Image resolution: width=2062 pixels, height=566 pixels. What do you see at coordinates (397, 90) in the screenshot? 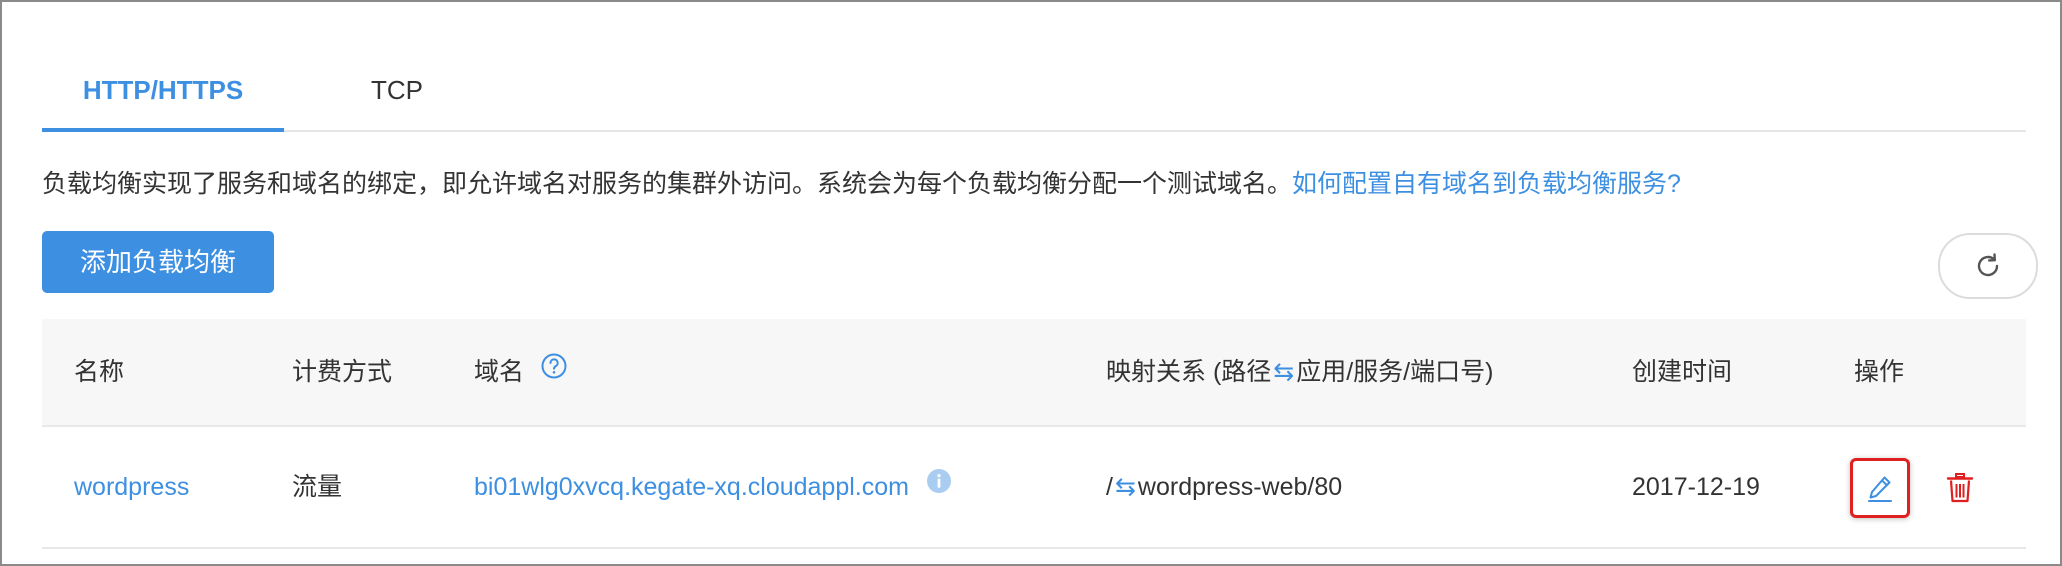
I see `tab-tcp-label: TCP` at bounding box center [397, 90].